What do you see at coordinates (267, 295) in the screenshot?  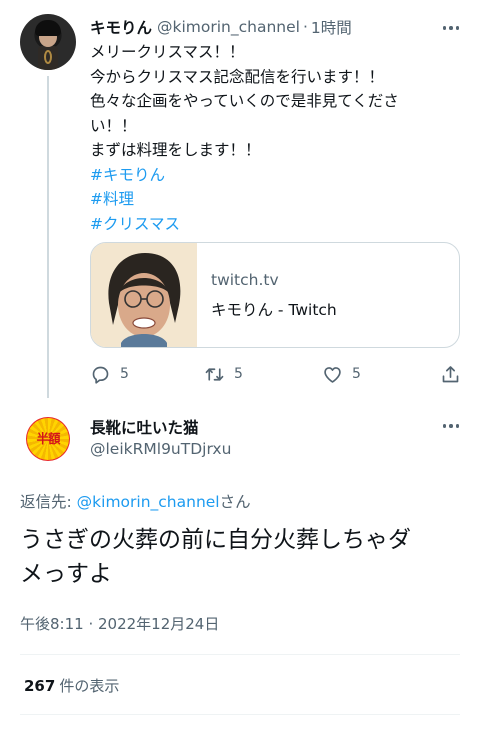 I see `card-text: twitch.tv キモりん - Twitch` at bounding box center [267, 295].